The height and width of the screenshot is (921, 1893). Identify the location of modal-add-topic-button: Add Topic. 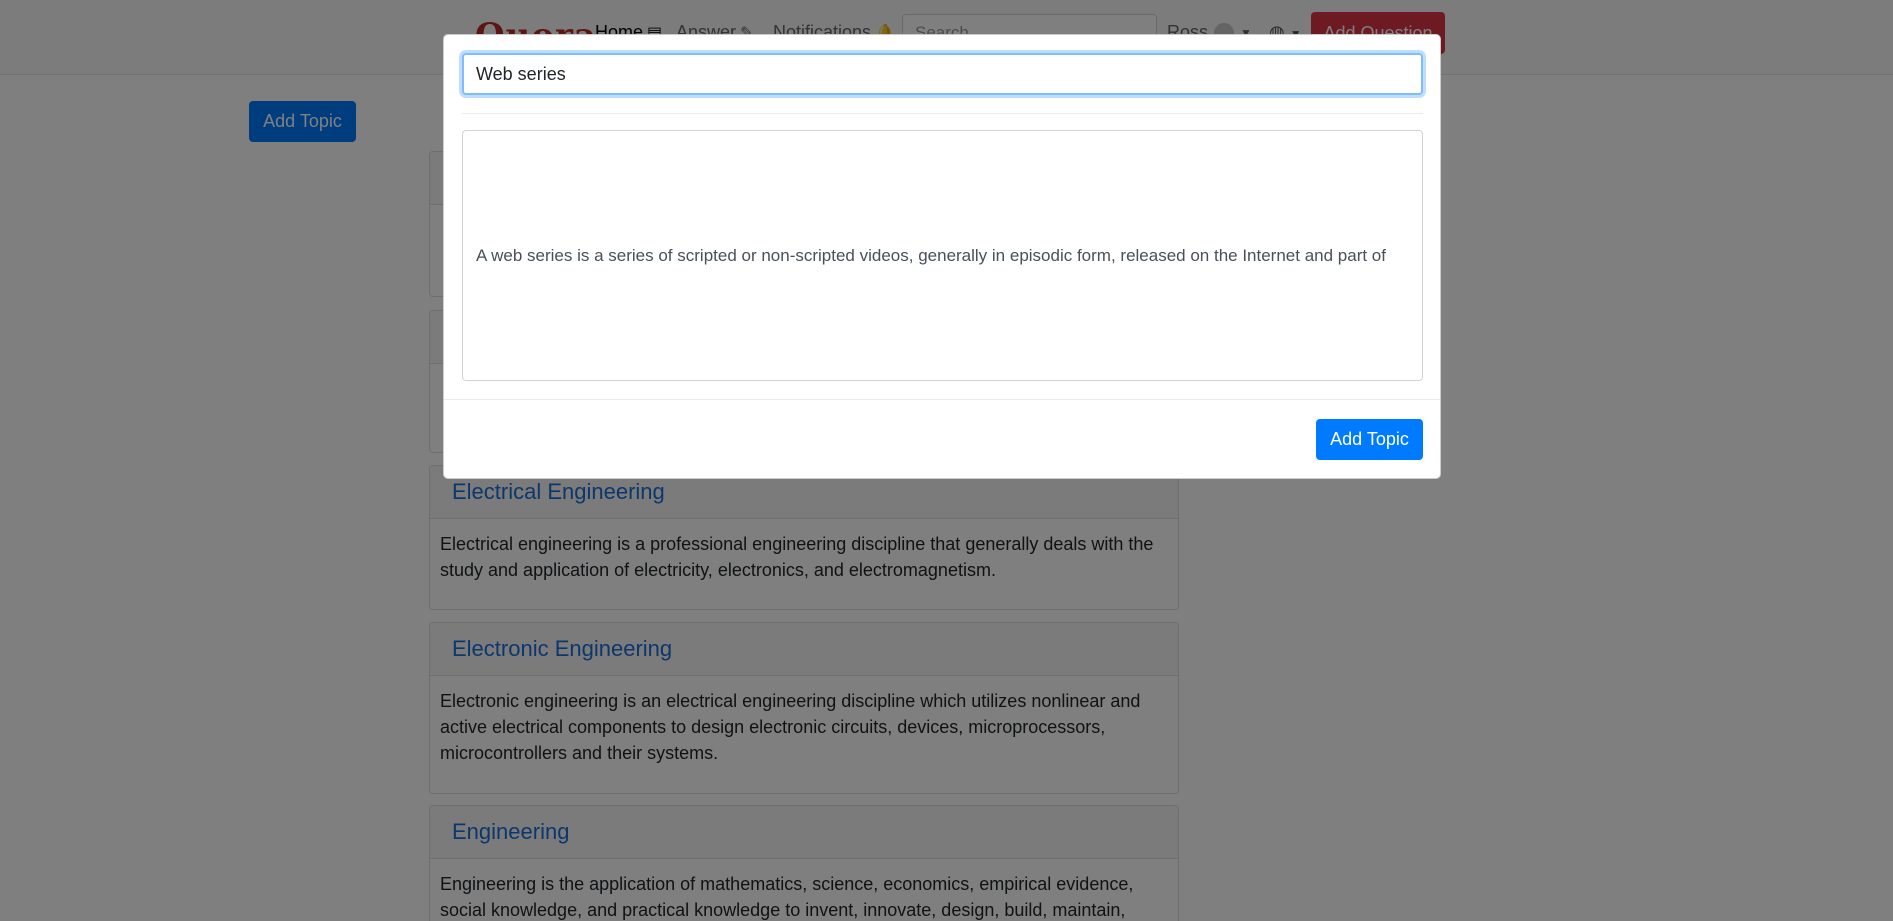
(1369, 439).